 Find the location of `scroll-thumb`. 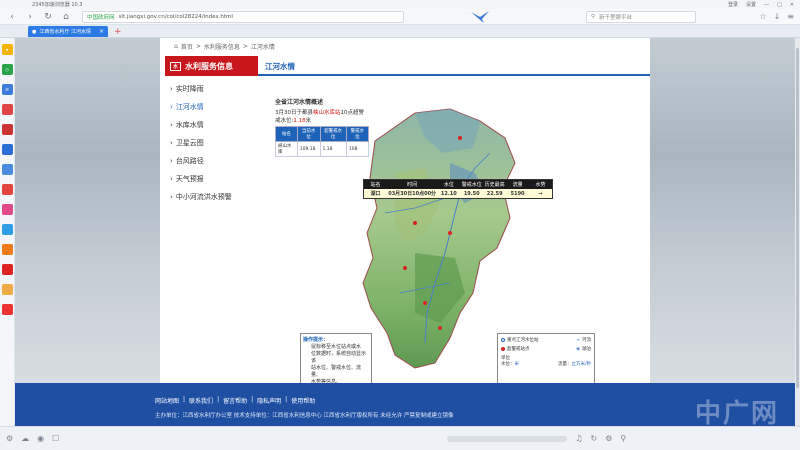

scroll-thumb is located at coordinates (797, 218).